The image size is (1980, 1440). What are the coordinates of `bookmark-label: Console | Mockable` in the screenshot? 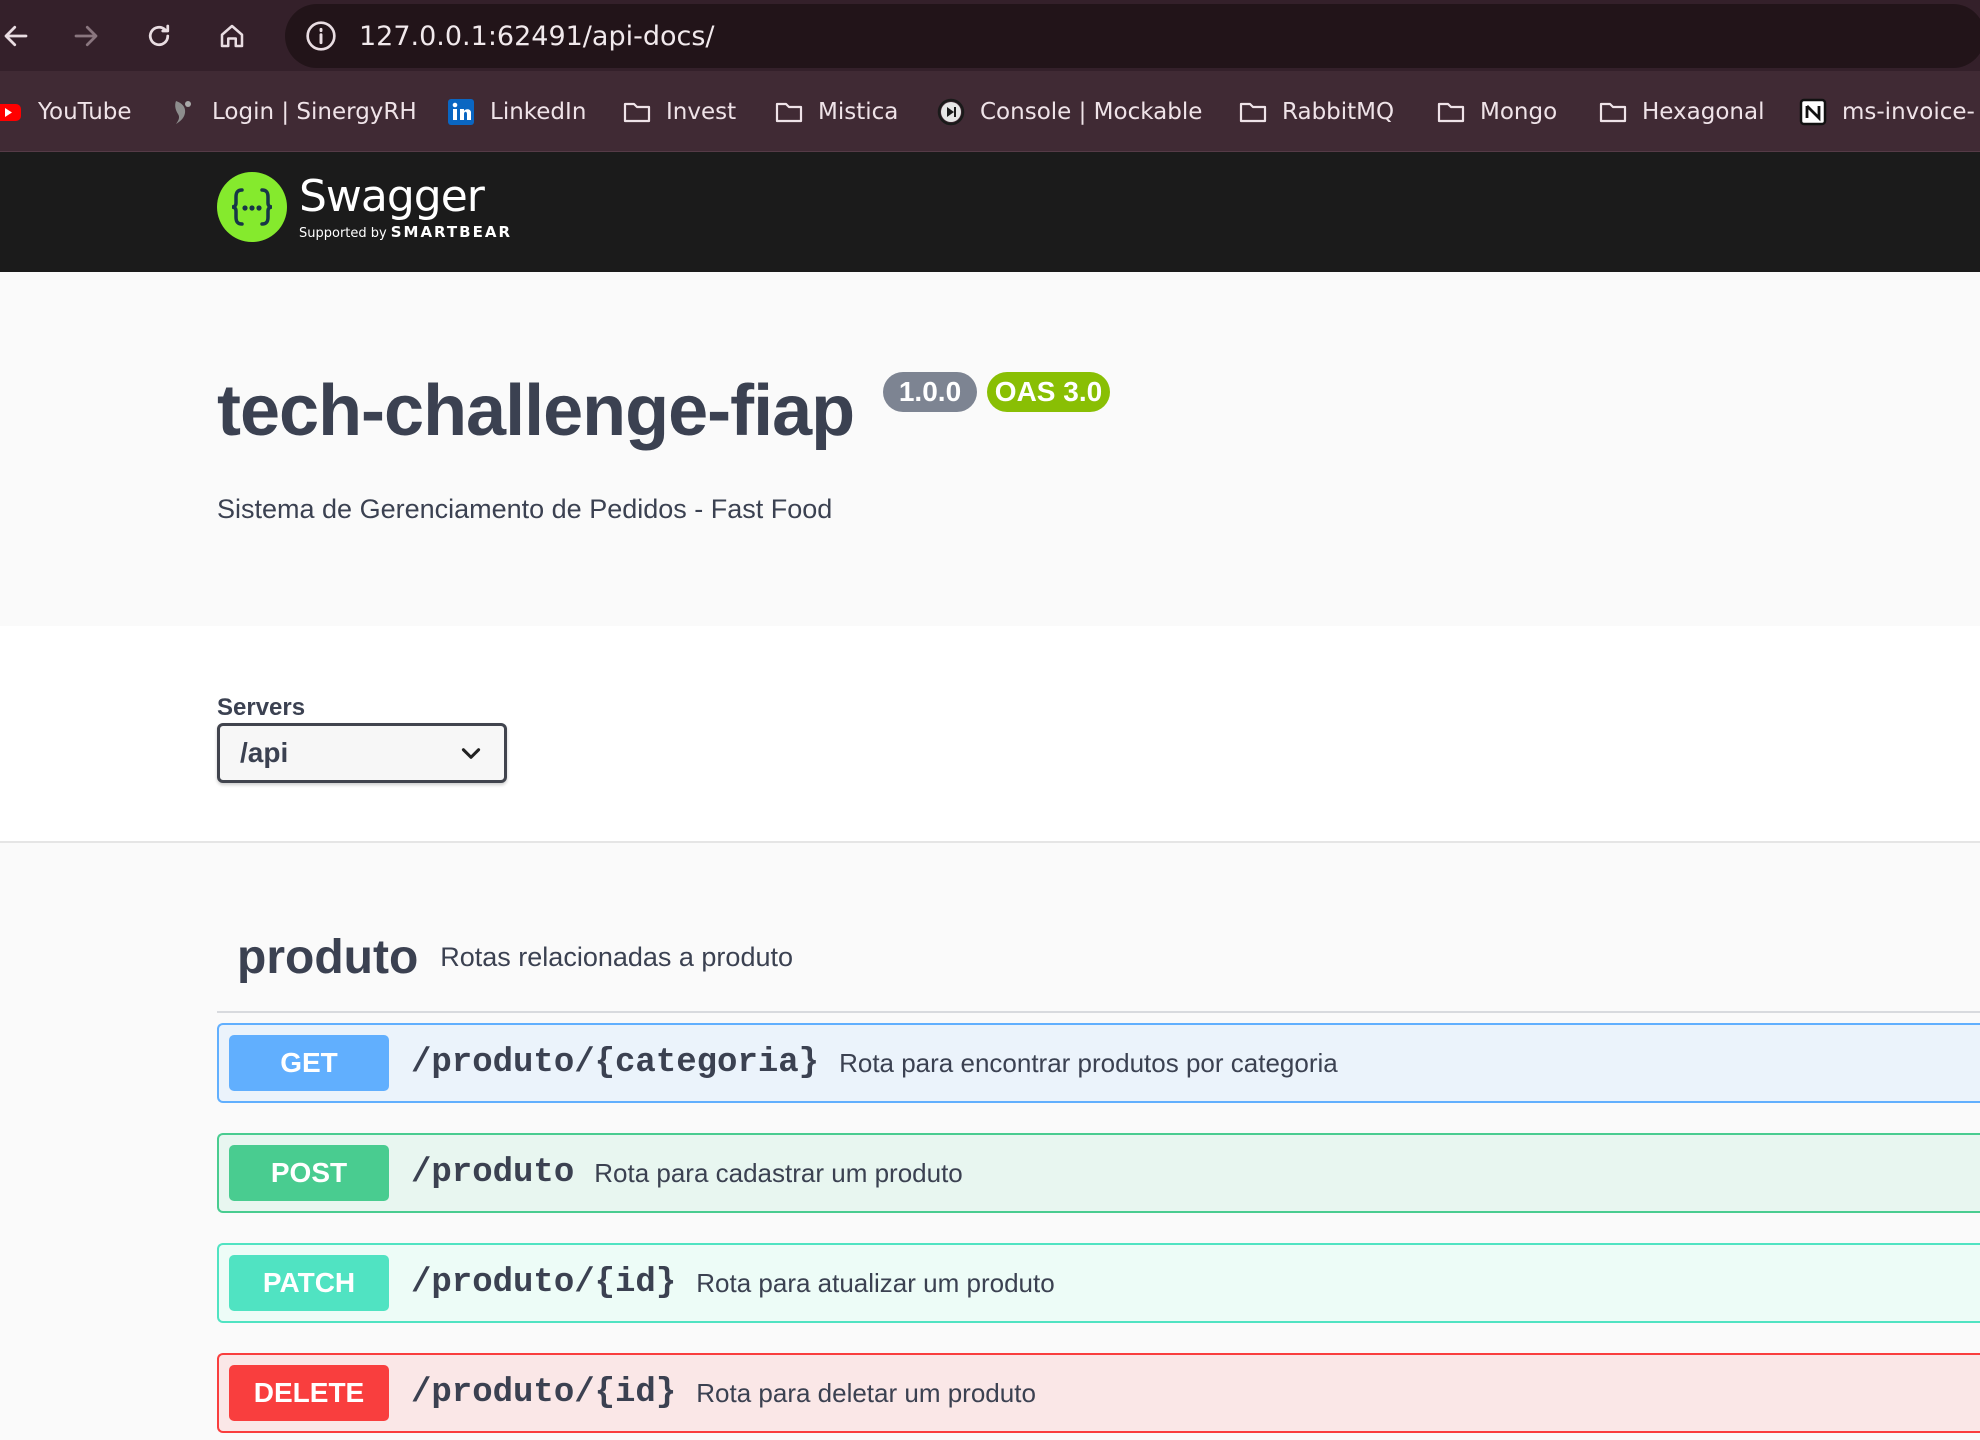 It's located at (1091, 111).